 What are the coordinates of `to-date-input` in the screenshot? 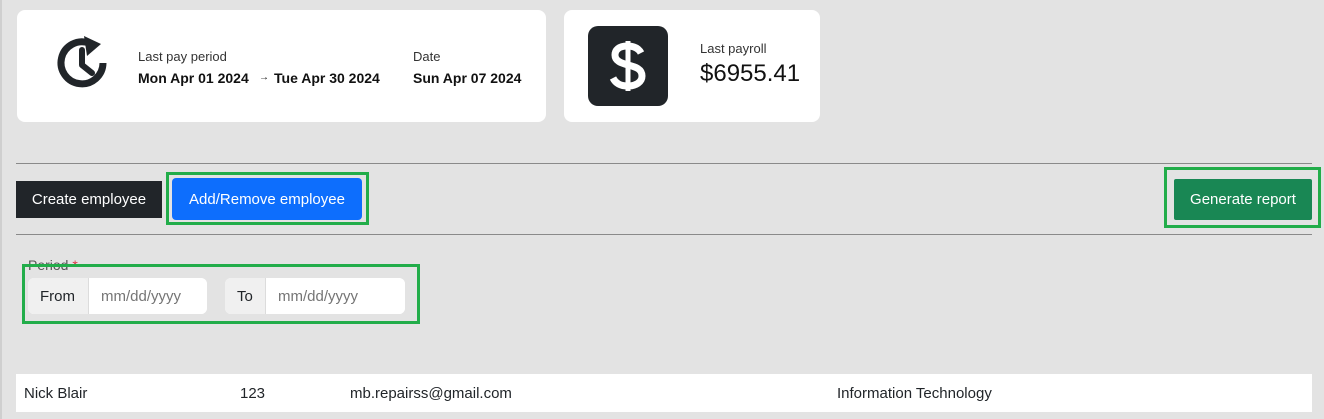 It's located at (335, 296).